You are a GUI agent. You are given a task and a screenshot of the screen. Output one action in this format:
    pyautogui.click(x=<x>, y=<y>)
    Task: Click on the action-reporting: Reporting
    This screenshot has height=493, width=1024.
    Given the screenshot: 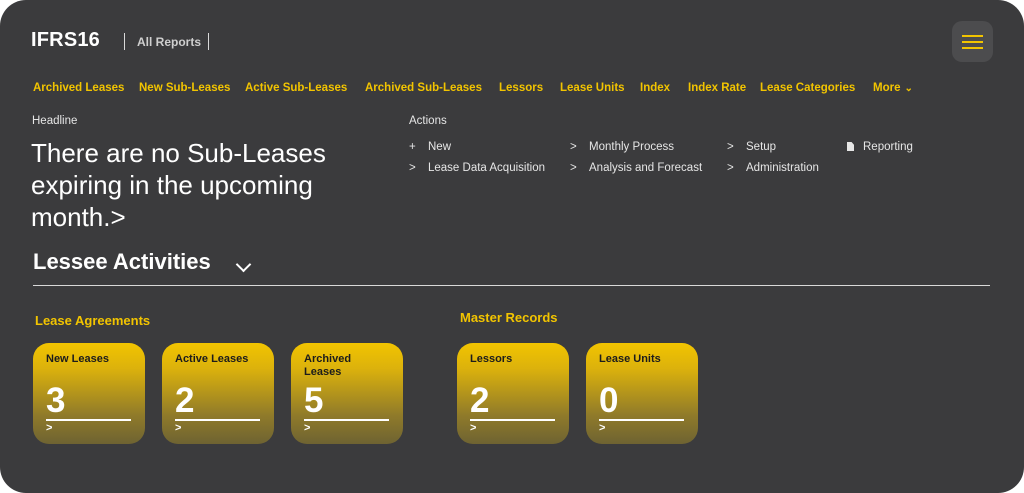 What is the action you would take?
    pyautogui.click(x=880, y=147)
    